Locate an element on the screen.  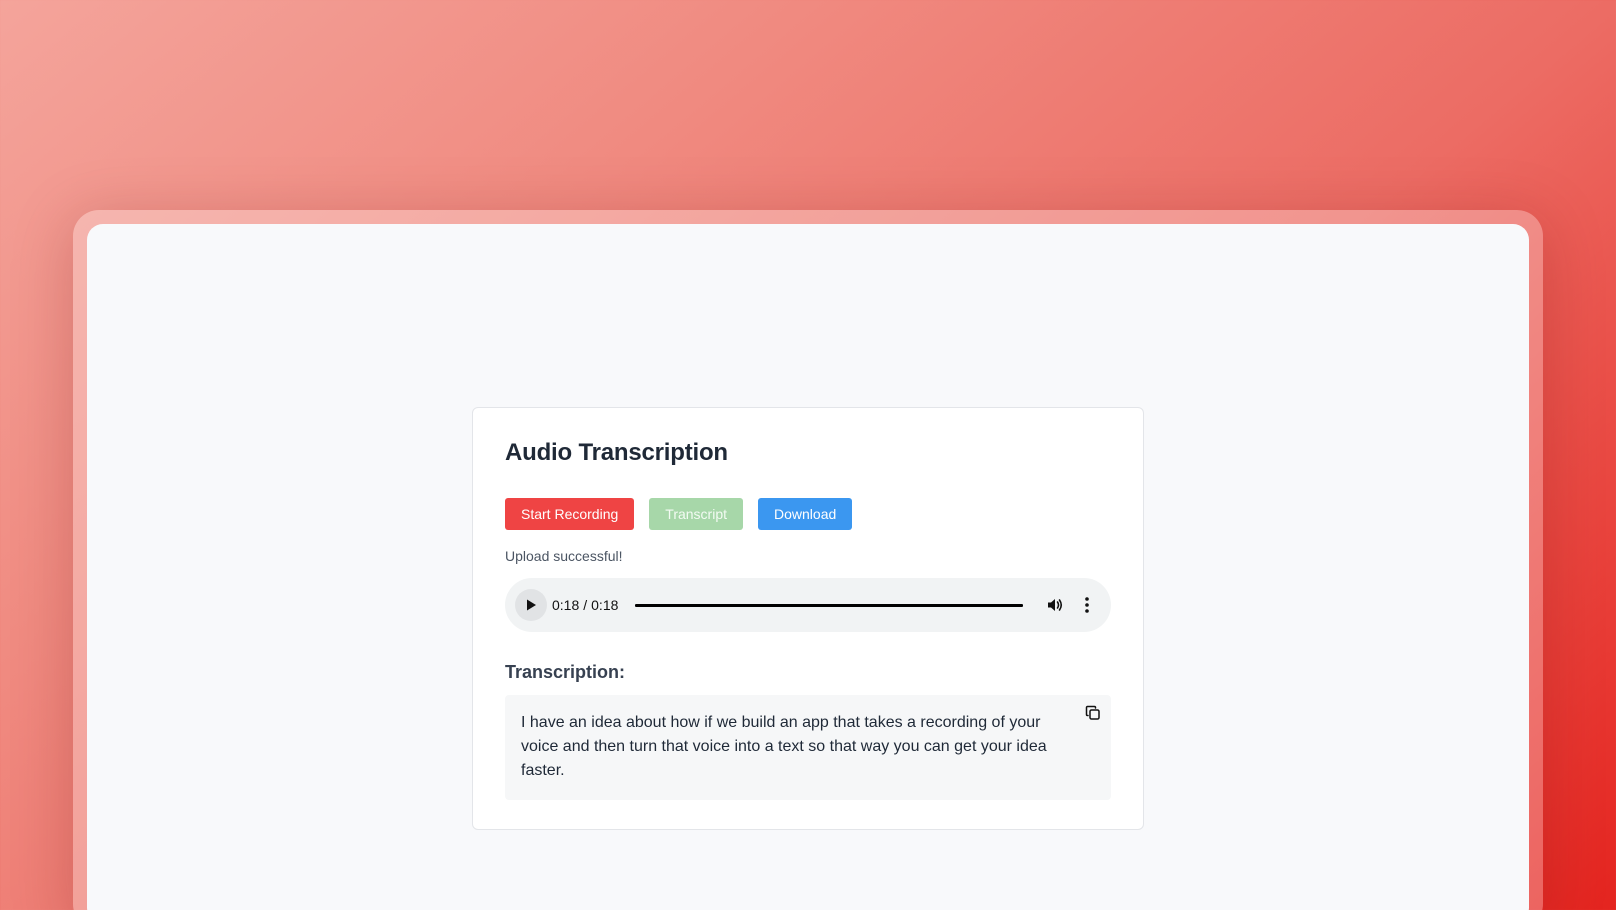
audio-progress-fill is located at coordinates (829, 605).